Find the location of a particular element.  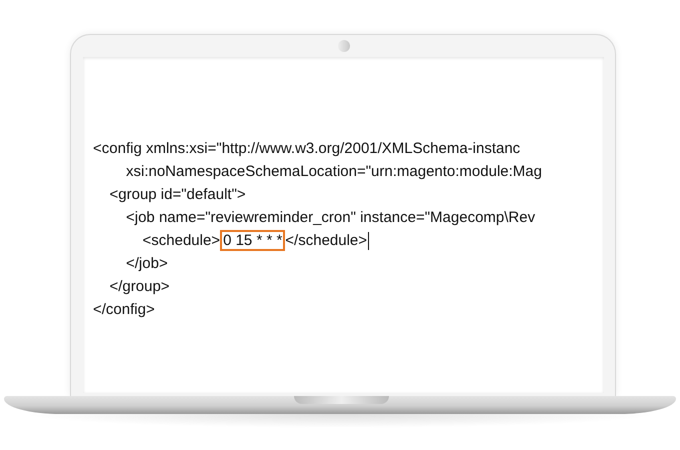

code-text: </job> is located at coordinates (147, 264).